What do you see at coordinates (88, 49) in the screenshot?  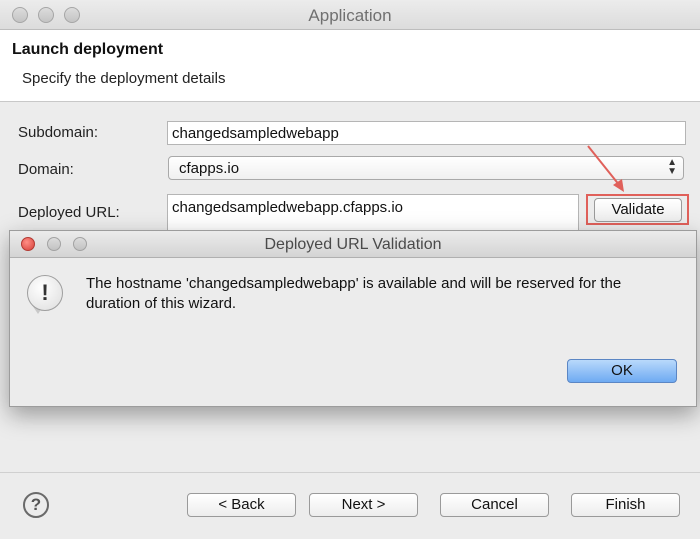 I see `page-title: Launch deployment` at bounding box center [88, 49].